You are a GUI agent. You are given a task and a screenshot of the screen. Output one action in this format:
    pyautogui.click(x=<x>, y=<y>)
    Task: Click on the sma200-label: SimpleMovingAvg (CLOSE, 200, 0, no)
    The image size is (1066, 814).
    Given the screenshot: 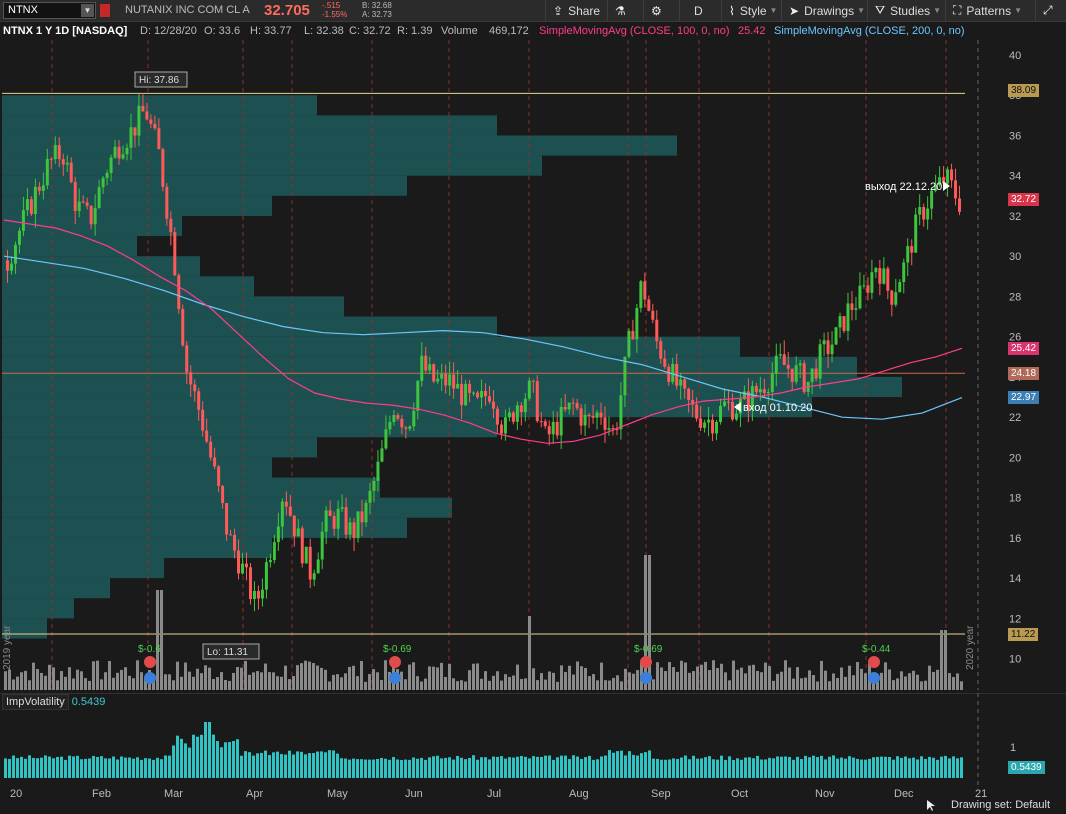 What is the action you would take?
    pyautogui.click(x=869, y=31)
    